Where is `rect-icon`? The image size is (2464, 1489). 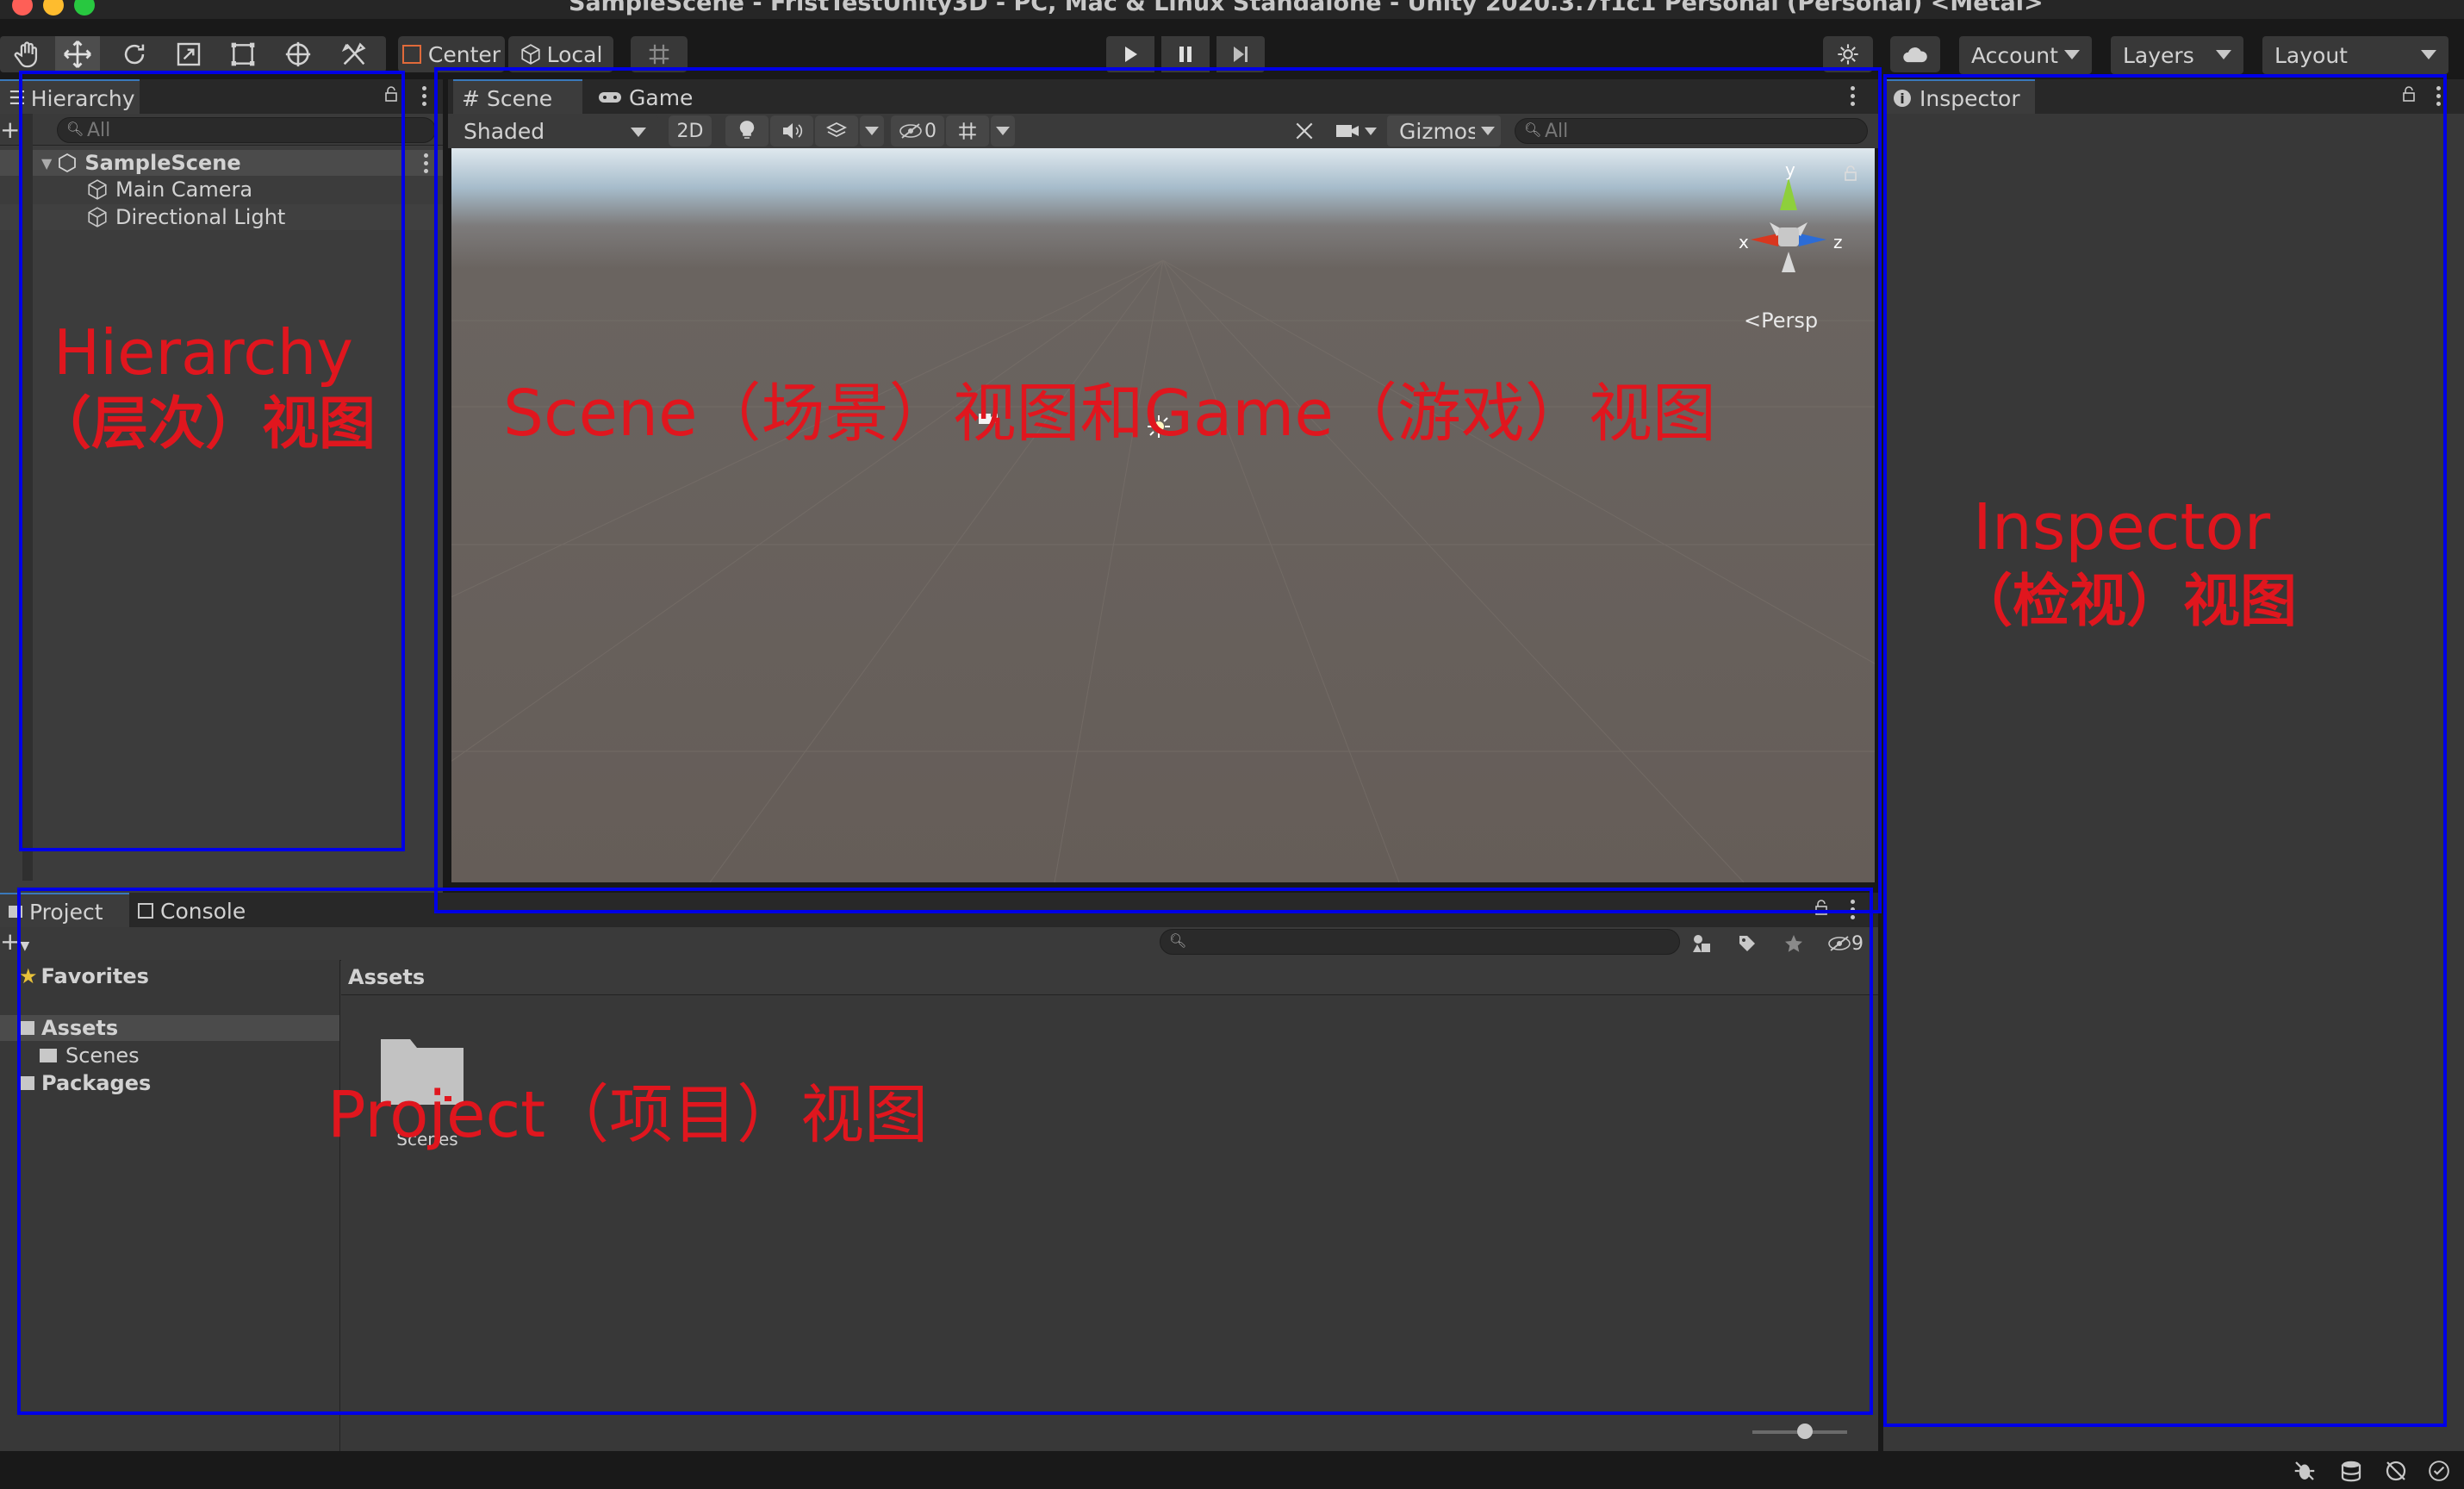 rect-icon is located at coordinates (243, 54).